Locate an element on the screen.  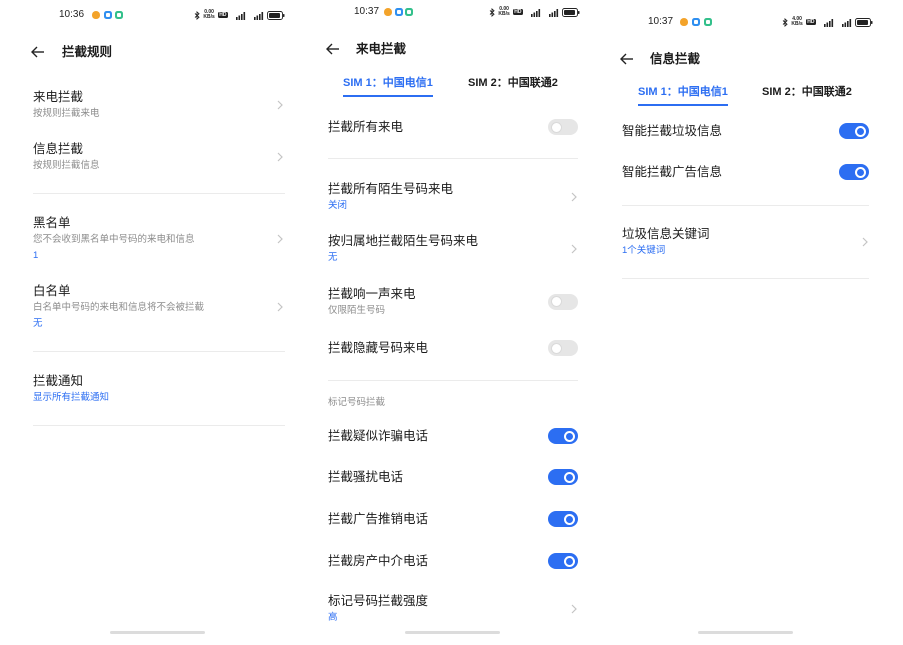
list-item-blocking-notifications: 拦截通知 显示所有拦截通知 is located at coordinates (158, 388).